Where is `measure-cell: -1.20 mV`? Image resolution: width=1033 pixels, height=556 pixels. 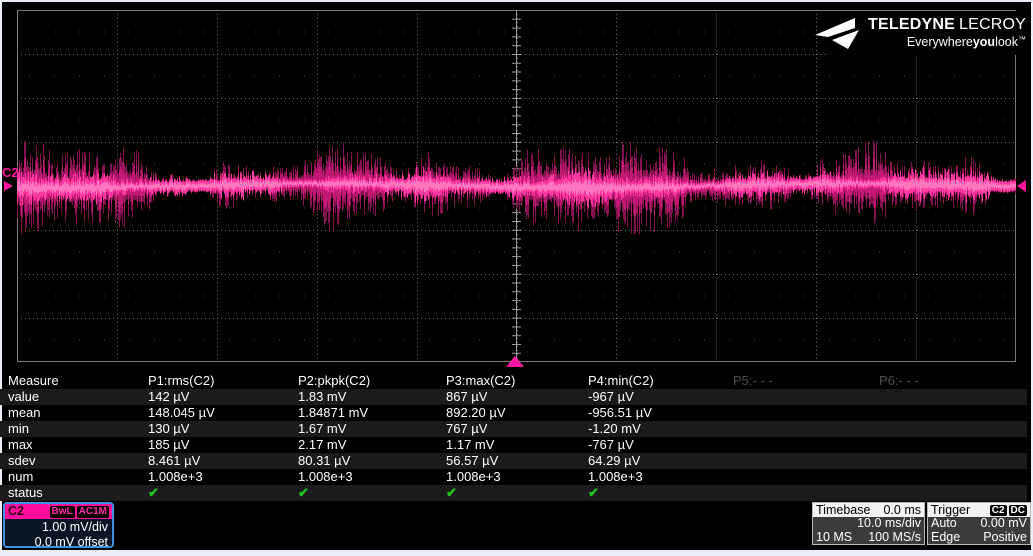
measure-cell: -1.20 mV is located at coordinates (614, 428).